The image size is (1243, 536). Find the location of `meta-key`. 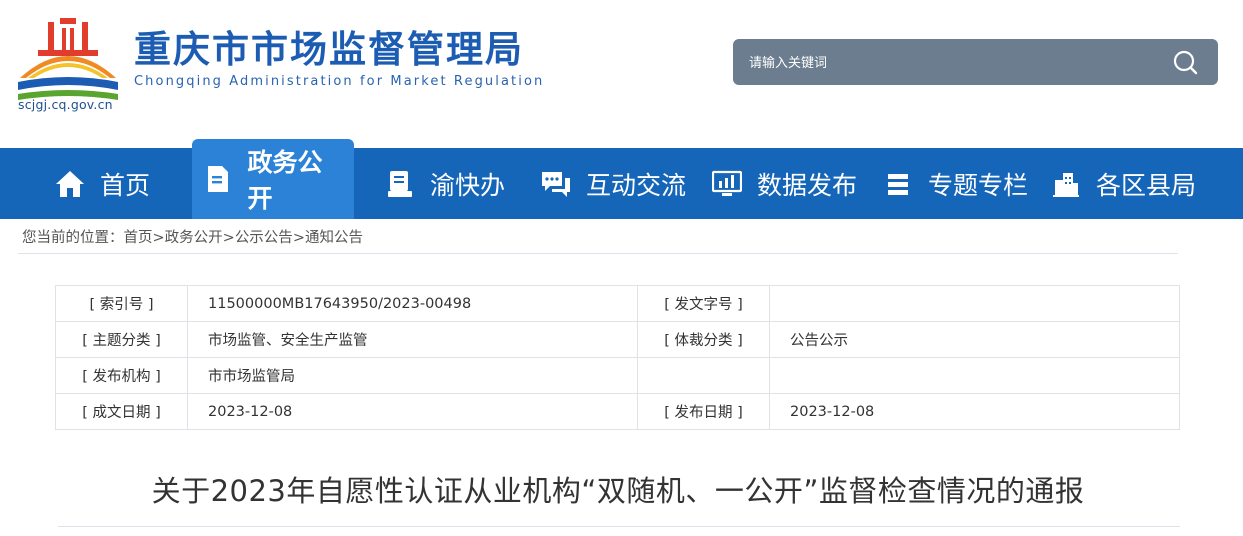

meta-key is located at coordinates (703, 375).